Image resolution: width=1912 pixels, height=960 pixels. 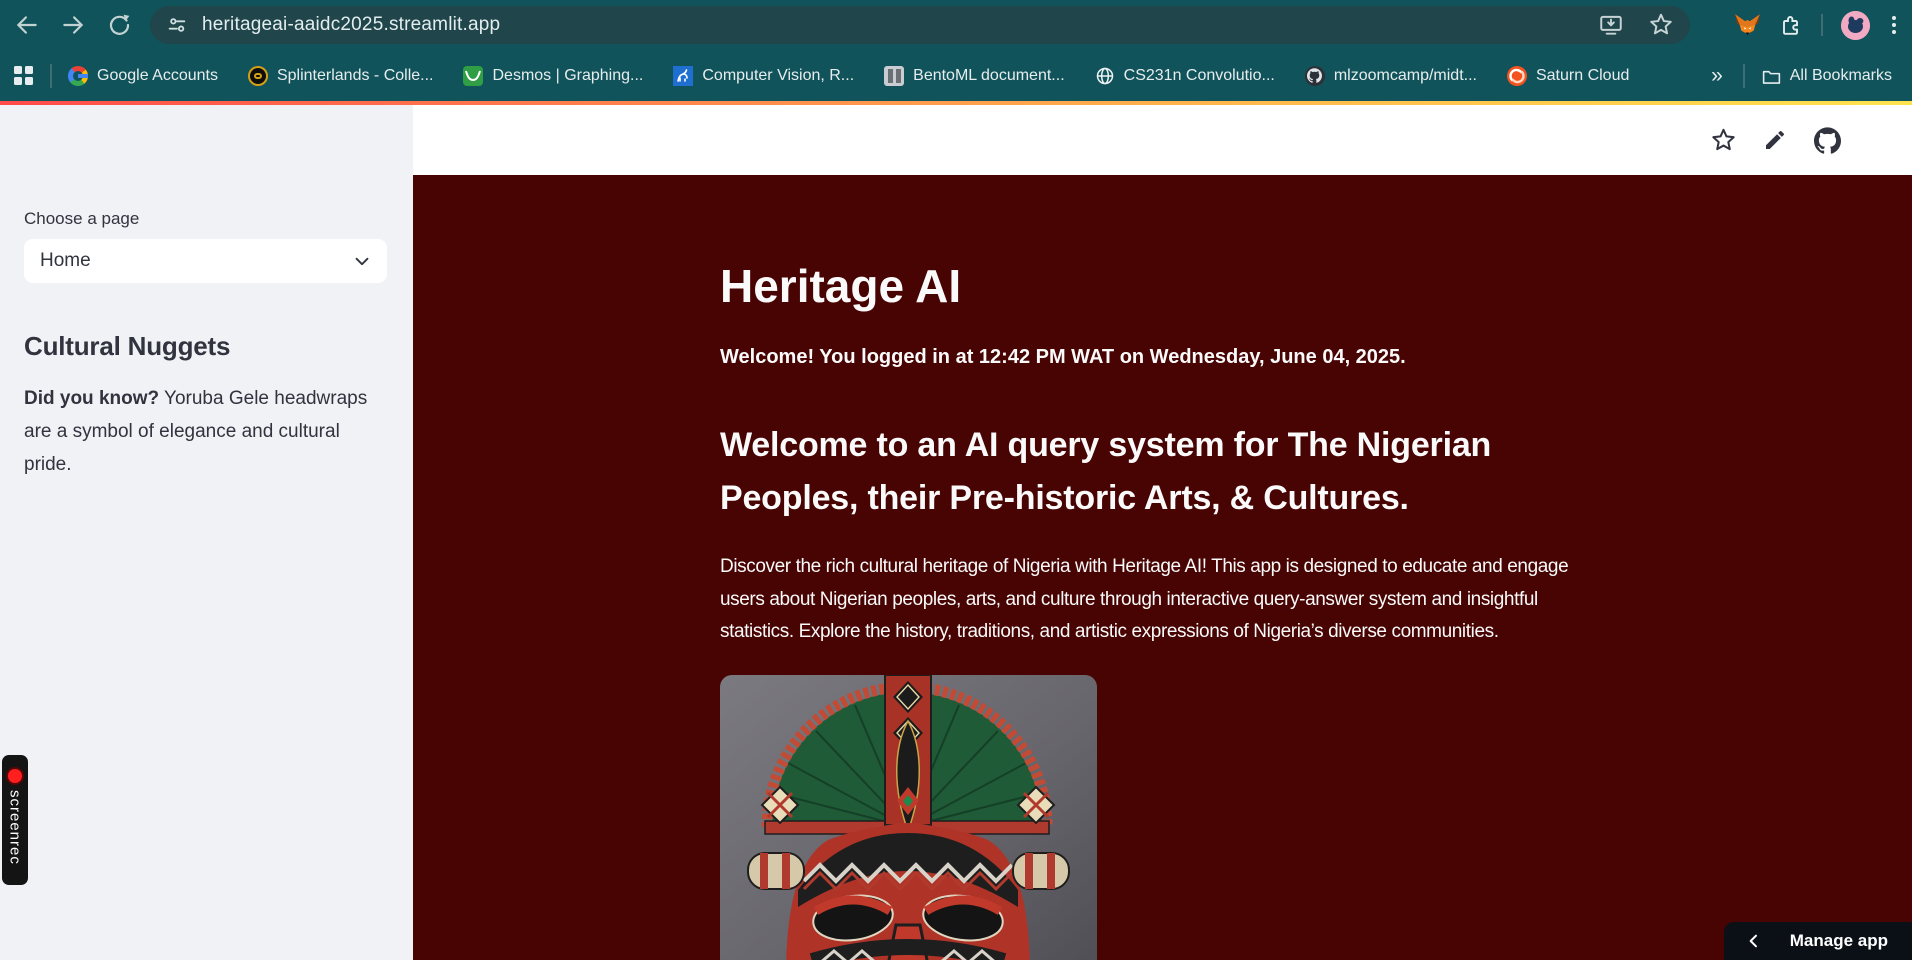 What do you see at coordinates (1822, 25) in the screenshot?
I see `toolbar-separator` at bounding box center [1822, 25].